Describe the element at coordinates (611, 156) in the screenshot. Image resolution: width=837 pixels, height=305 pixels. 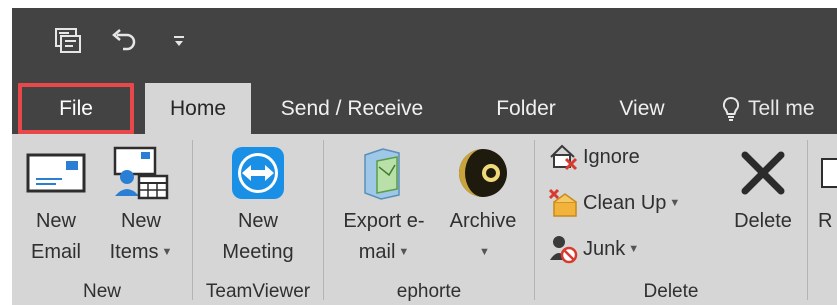
I see `ignore-label: Ignore` at that location.